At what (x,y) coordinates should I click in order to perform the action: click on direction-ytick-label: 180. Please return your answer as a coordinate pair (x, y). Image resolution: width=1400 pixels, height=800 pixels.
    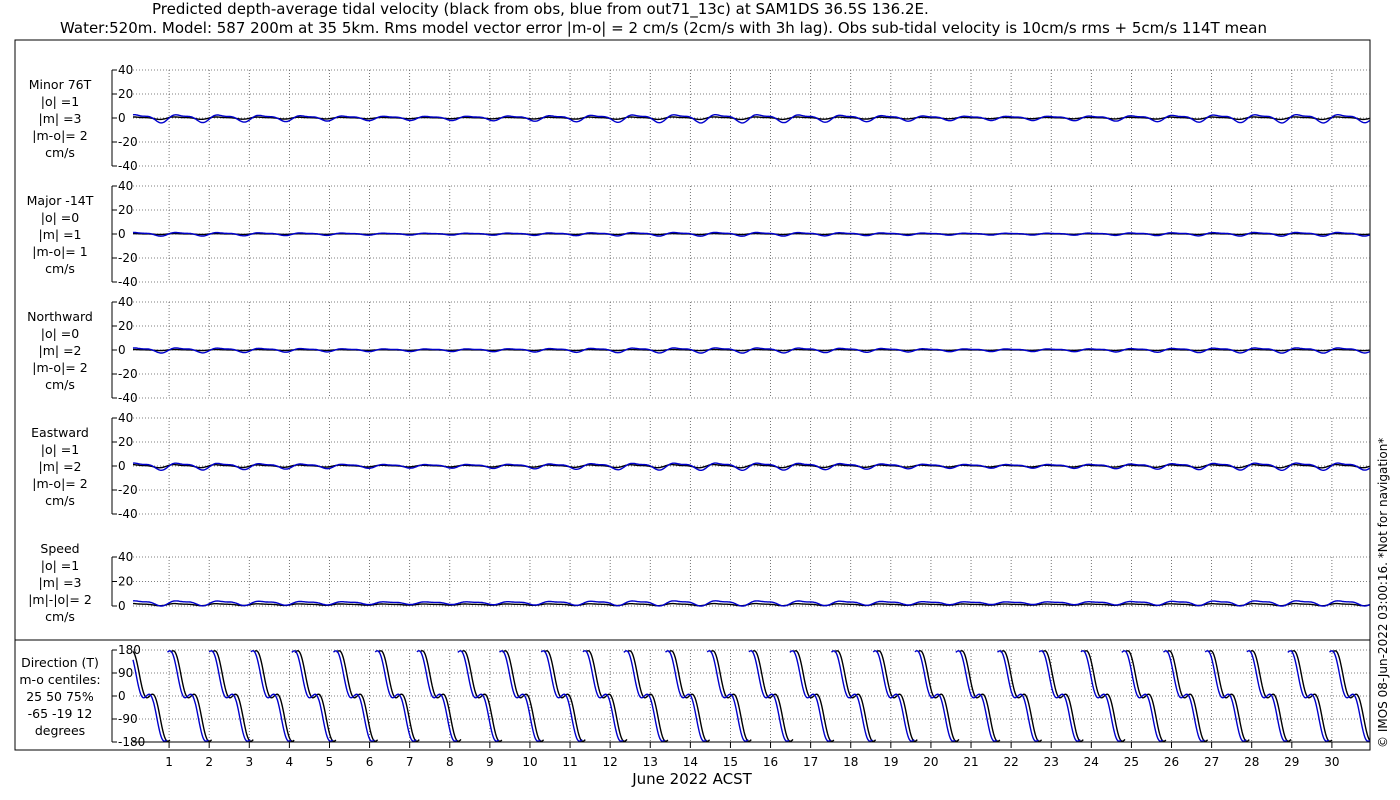
    Looking at the image, I should click on (129, 650).